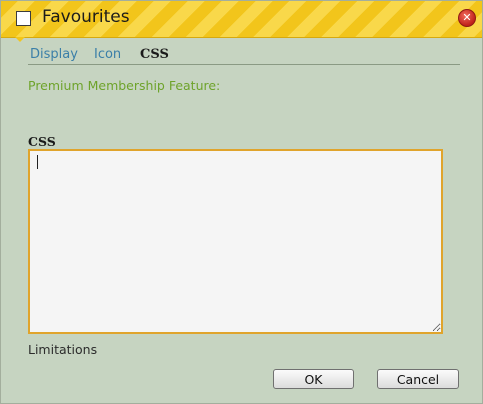  What do you see at coordinates (154, 54) in the screenshot?
I see `tab-css: CSS` at bounding box center [154, 54].